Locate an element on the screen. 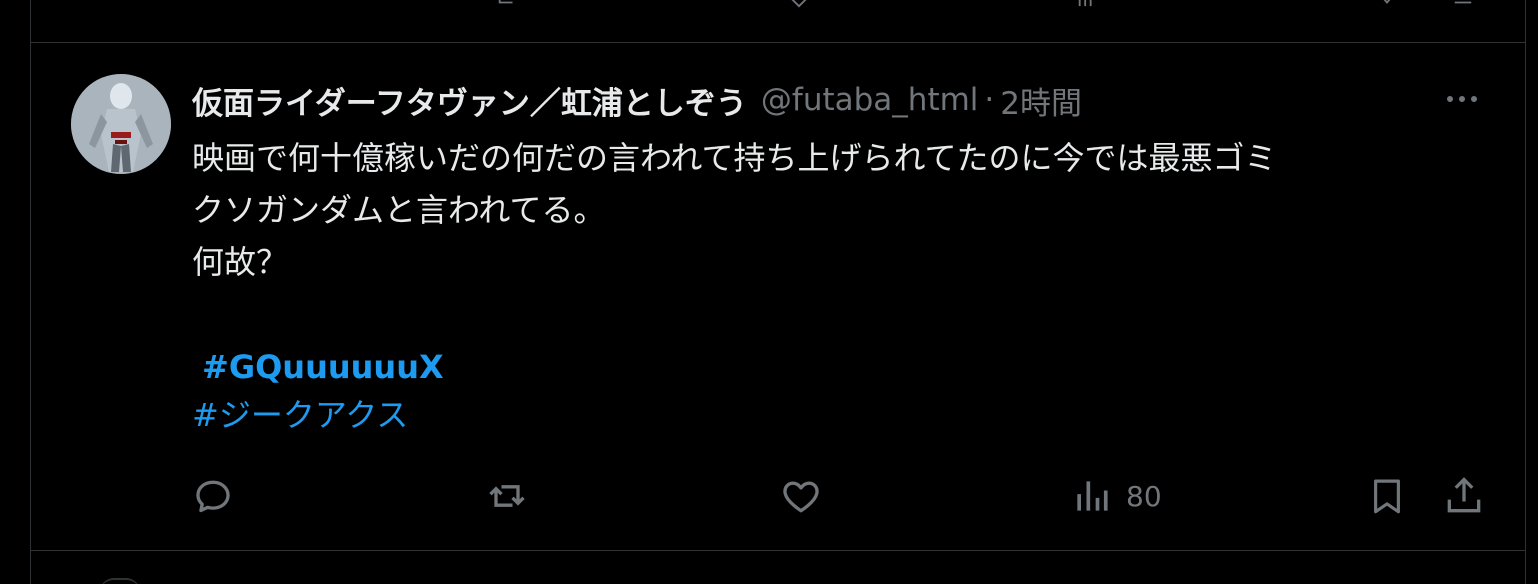 Image resolution: width=1538 pixels, height=584 pixels. retweet-button is located at coordinates (507, 496).